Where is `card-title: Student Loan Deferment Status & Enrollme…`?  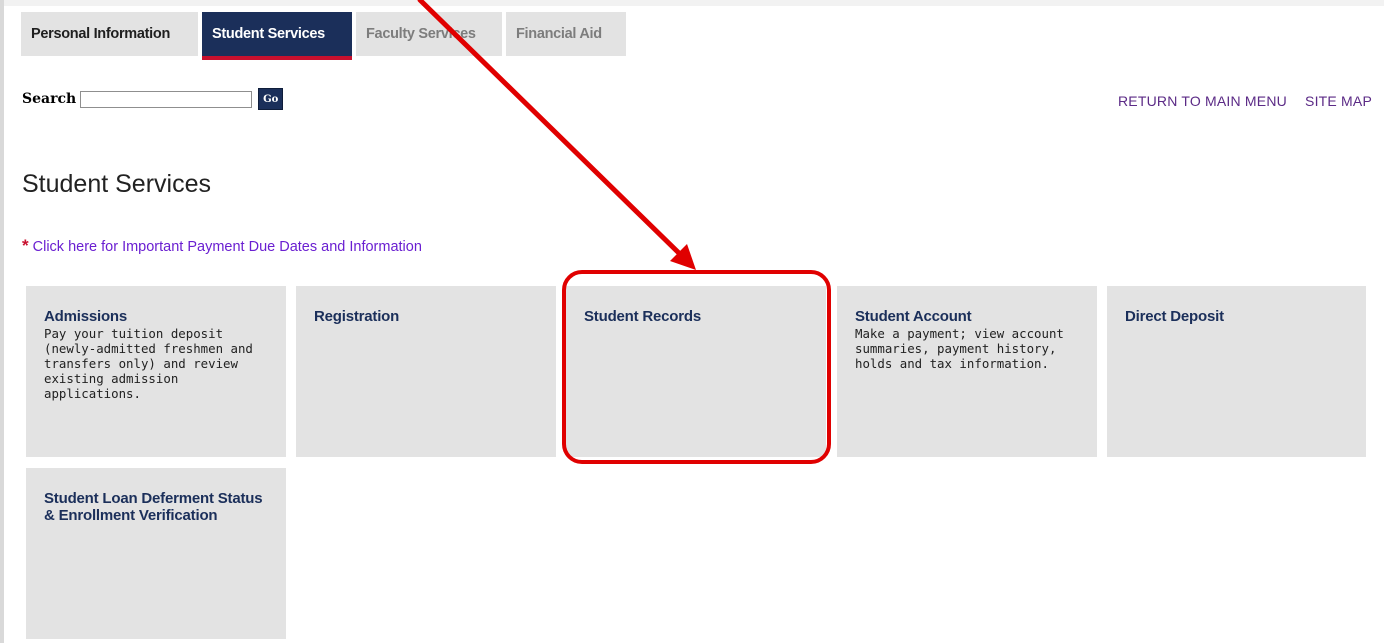 card-title: Student Loan Deferment Status & Enrollme… is located at coordinates (153, 507).